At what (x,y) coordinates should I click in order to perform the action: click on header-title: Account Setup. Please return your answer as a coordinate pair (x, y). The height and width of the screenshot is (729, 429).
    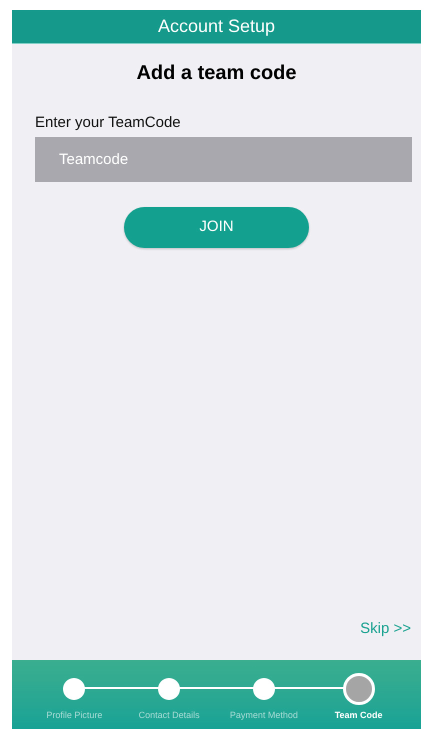
    Looking at the image, I should click on (217, 26).